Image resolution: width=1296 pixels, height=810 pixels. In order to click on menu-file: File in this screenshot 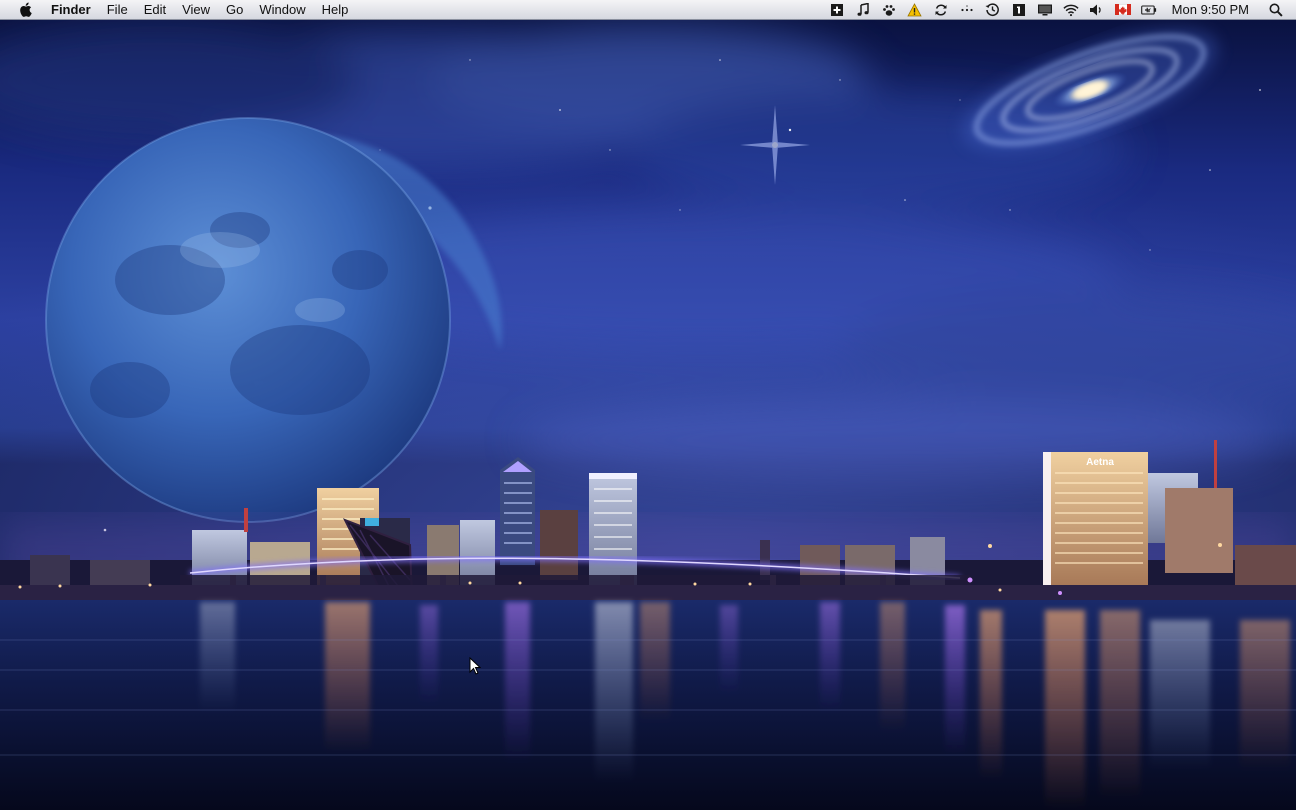, I will do `click(117, 10)`.